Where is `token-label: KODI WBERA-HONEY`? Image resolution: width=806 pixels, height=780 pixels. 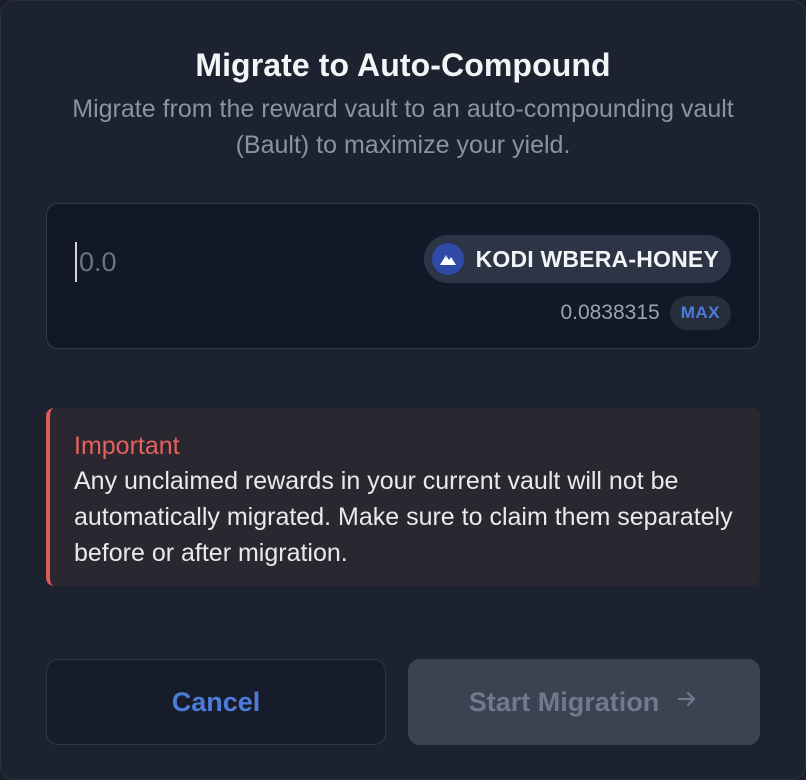 token-label: KODI WBERA-HONEY is located at coordinates (597, 258).